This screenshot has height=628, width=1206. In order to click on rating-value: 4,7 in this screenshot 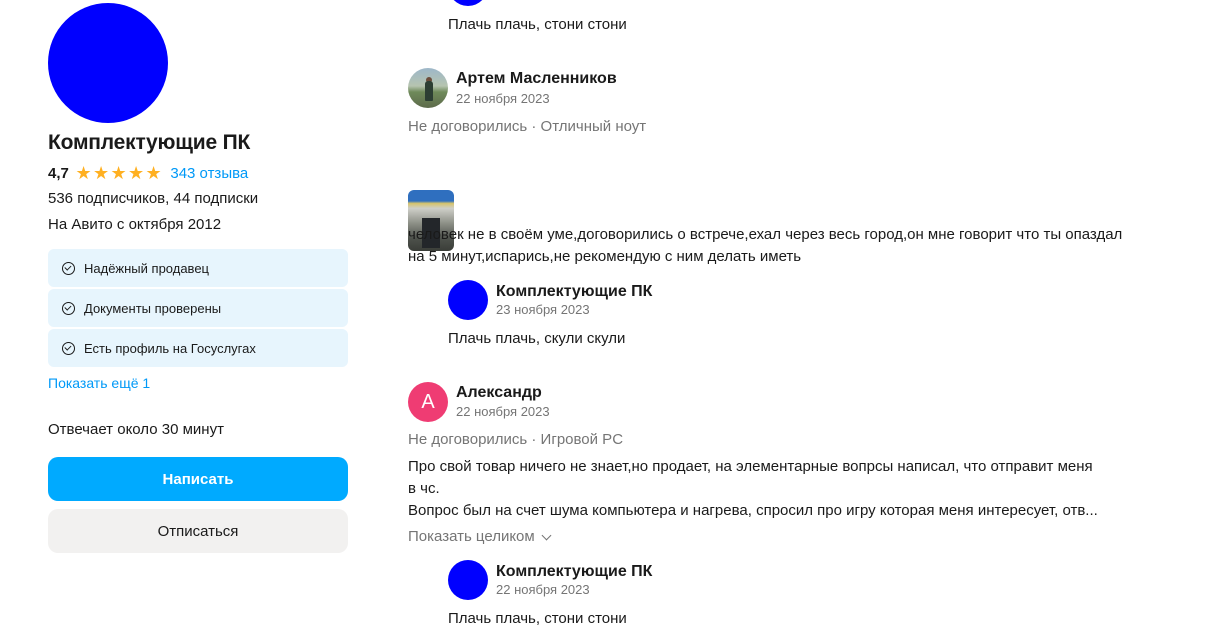, I will do `click(58, 173)`.